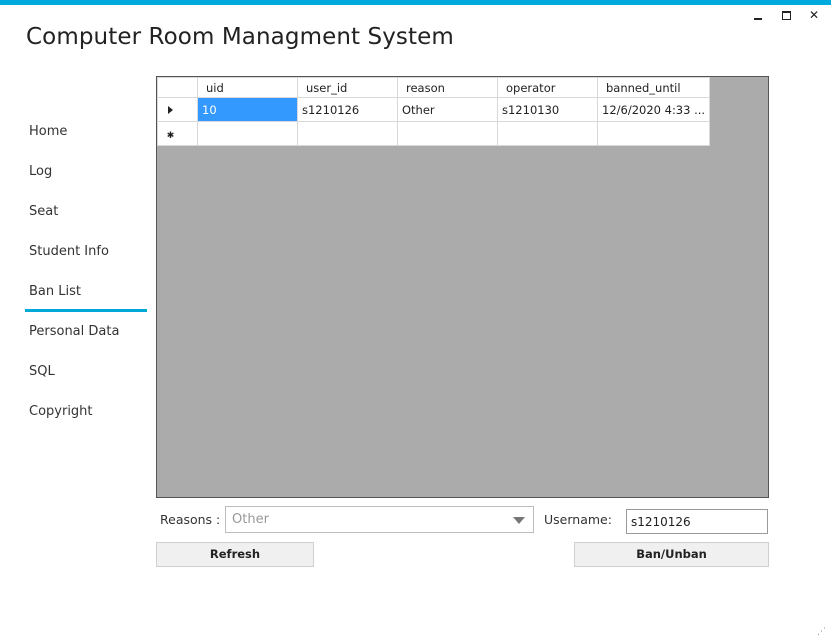  Describe the element at coordinates (671, 554) in the screenshot. I see `ban-unban-button: Ban/Unban` at that location.